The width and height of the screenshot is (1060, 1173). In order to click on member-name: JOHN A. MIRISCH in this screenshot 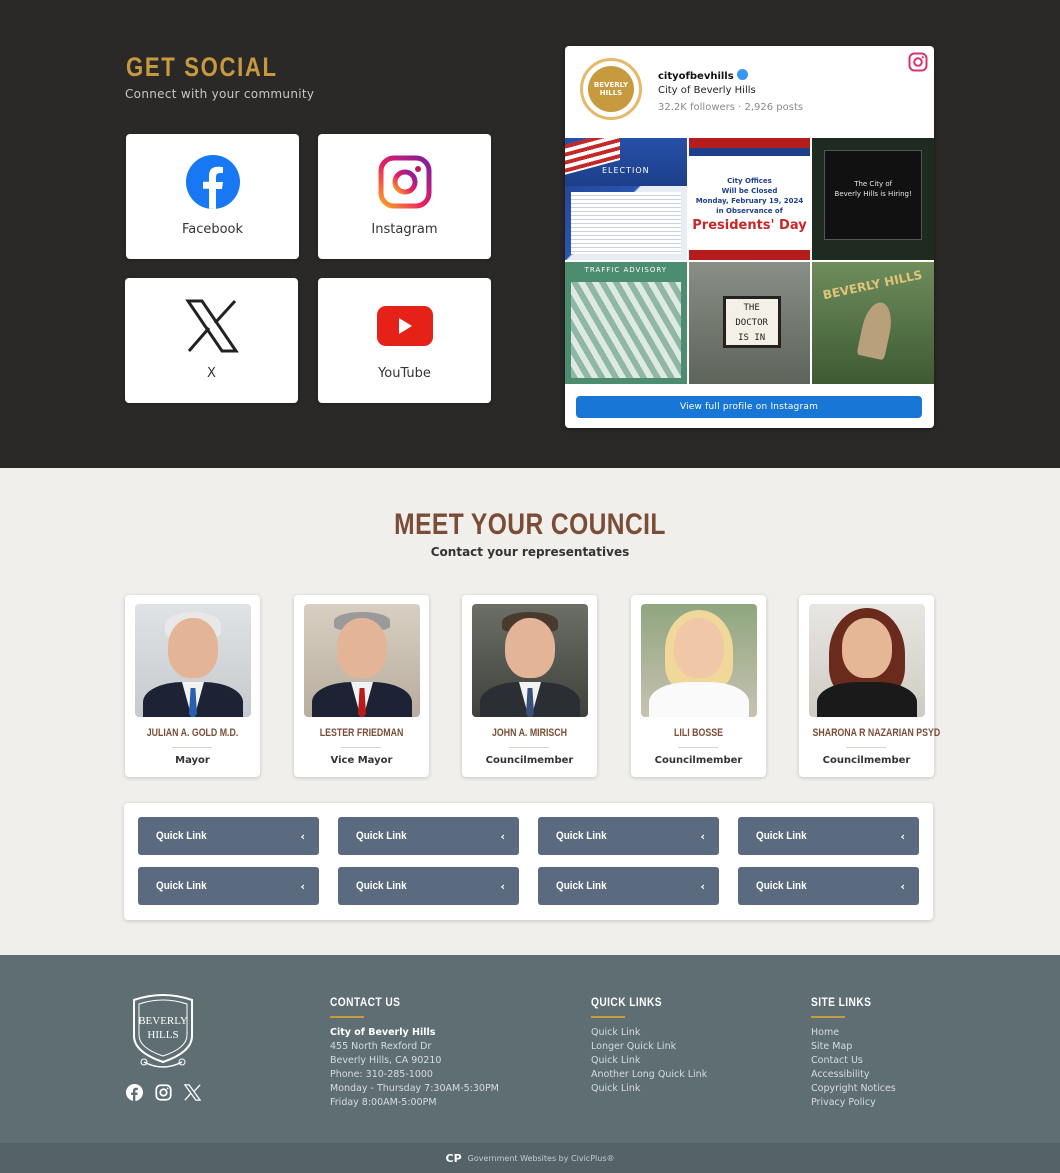, I will do `click(529, 733)`.